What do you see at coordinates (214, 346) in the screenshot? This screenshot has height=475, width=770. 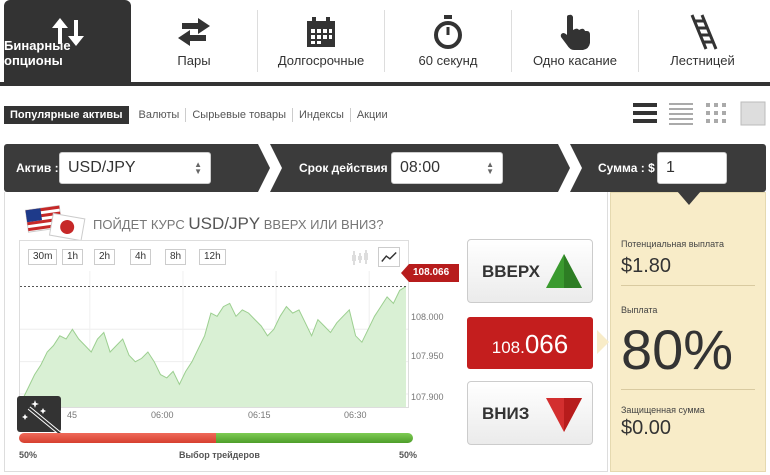 I see `price-area` at bounding box center [214, 346].